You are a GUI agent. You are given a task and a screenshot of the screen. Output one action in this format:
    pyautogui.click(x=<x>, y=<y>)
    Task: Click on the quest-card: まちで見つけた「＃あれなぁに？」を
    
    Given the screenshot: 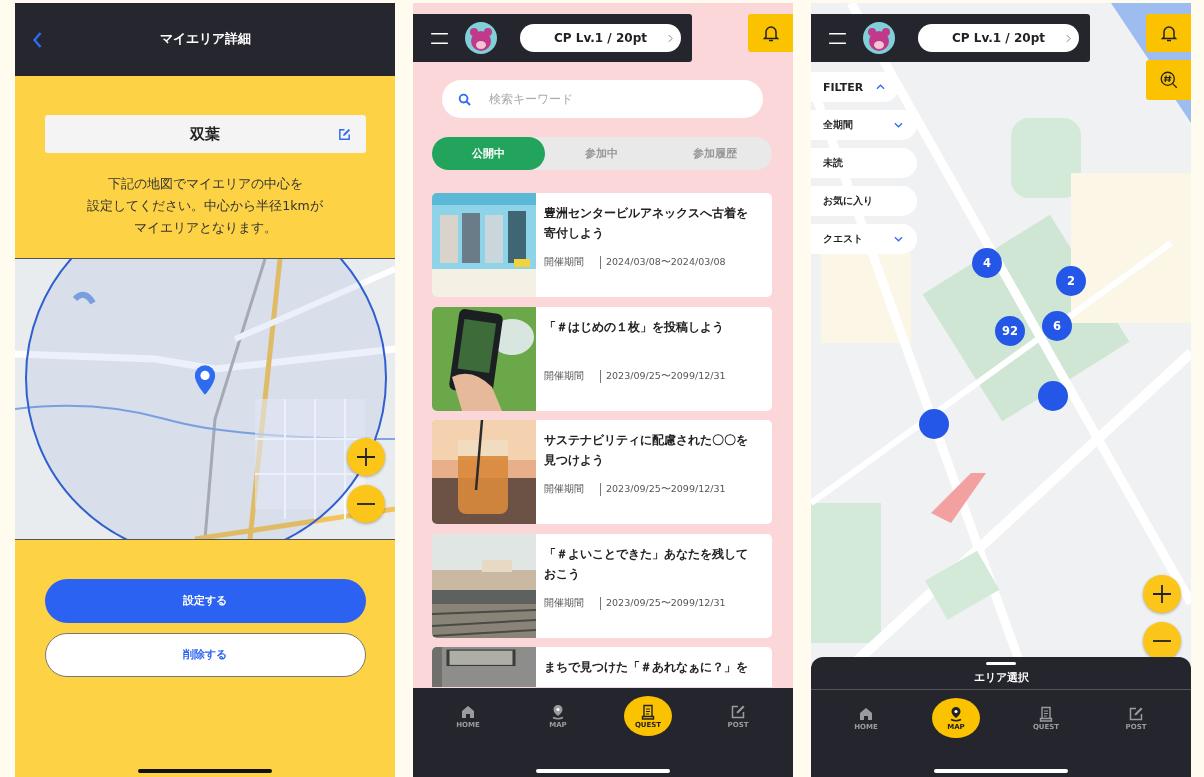 What is the action you would take?
    pyautogui.click(x=602, y=667)
    